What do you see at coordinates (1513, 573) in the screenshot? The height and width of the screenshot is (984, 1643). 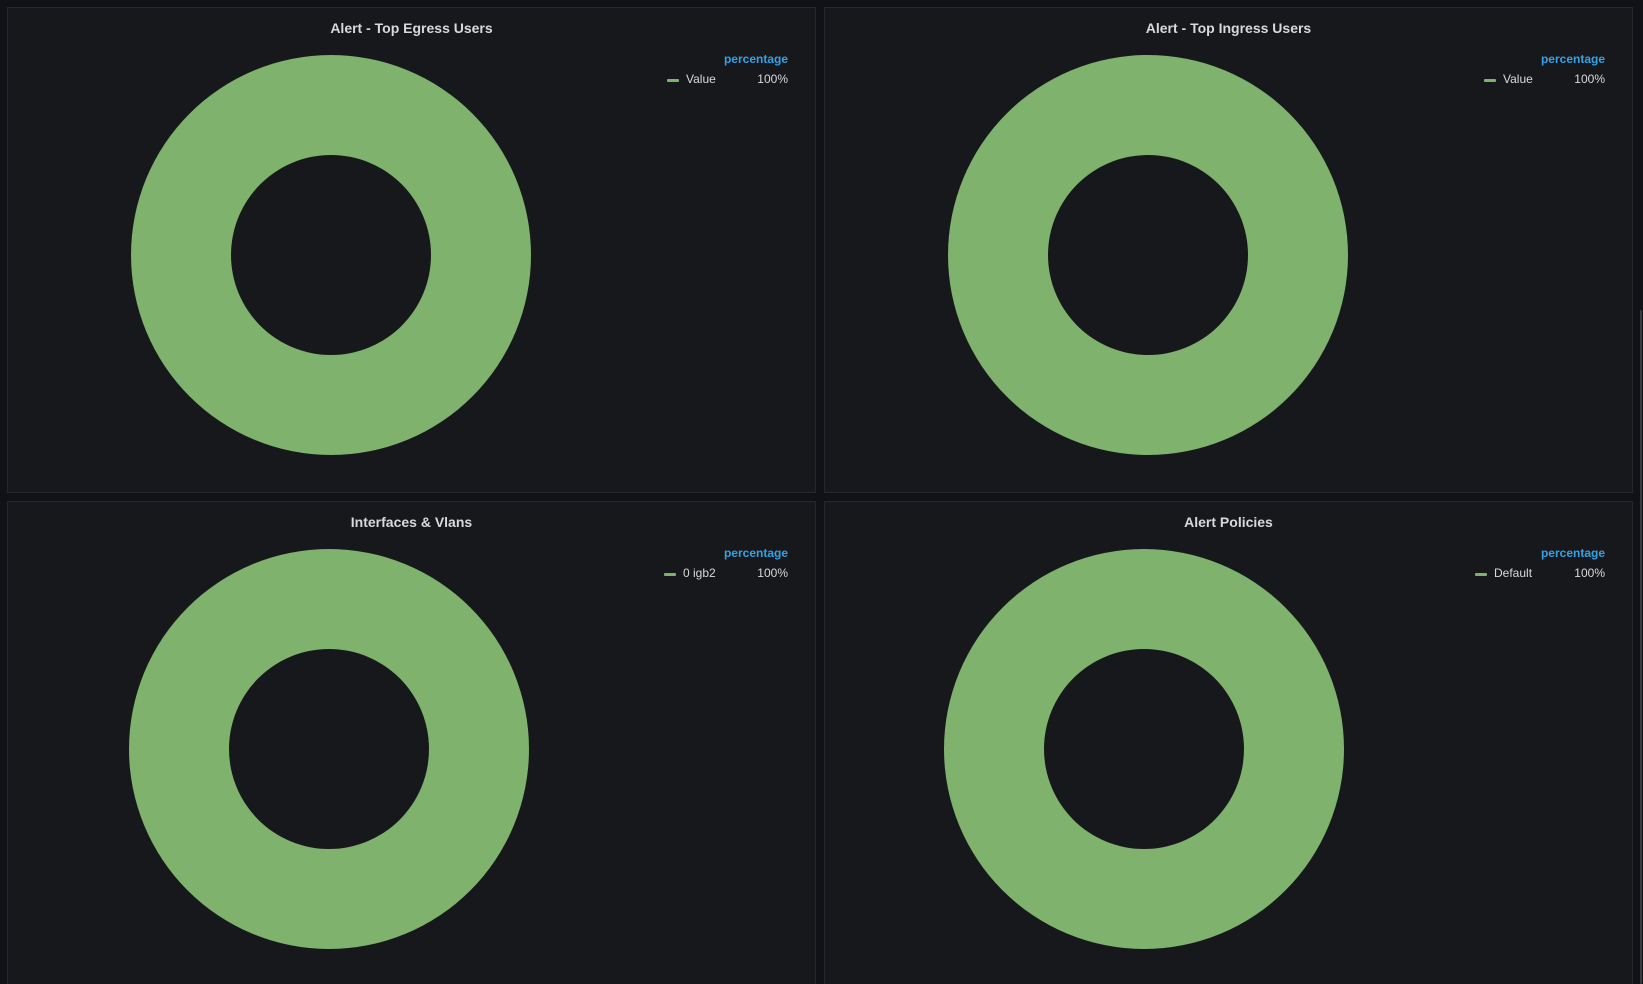 I see `legend-item-name: Default` at bounding box center [1513, 573].